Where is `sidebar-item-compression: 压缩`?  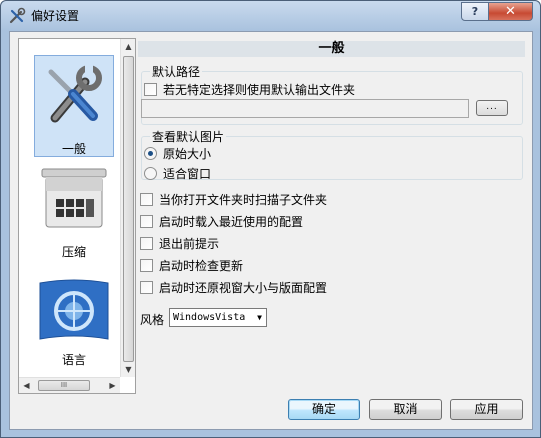
sidebar-item-compression: 压缩 is located at coordinates (74, 212).